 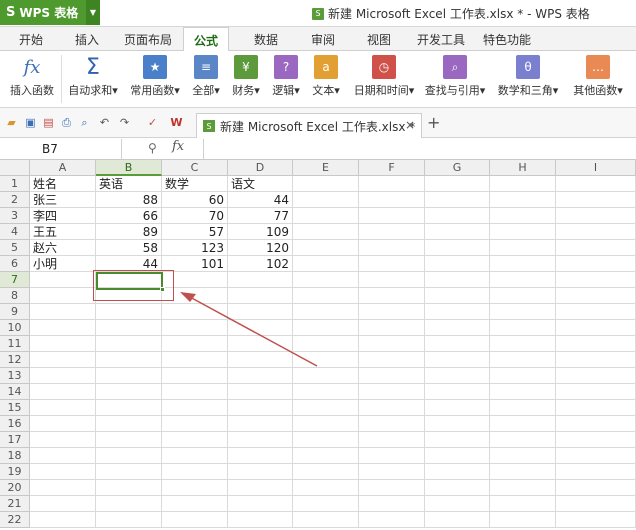 I want to click on cell-e19, so click(x=326, y=472).